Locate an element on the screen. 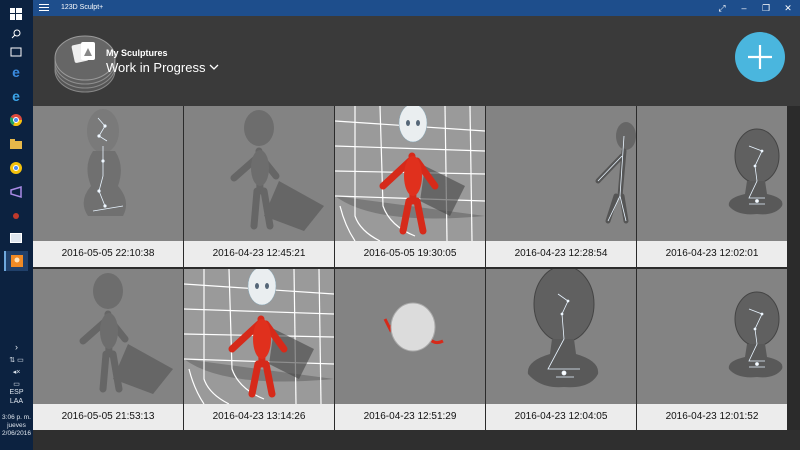 The image size is (800, 450). sculpture-card: 2016-05-05 19:30:05 is located at coordinates (410, 186).